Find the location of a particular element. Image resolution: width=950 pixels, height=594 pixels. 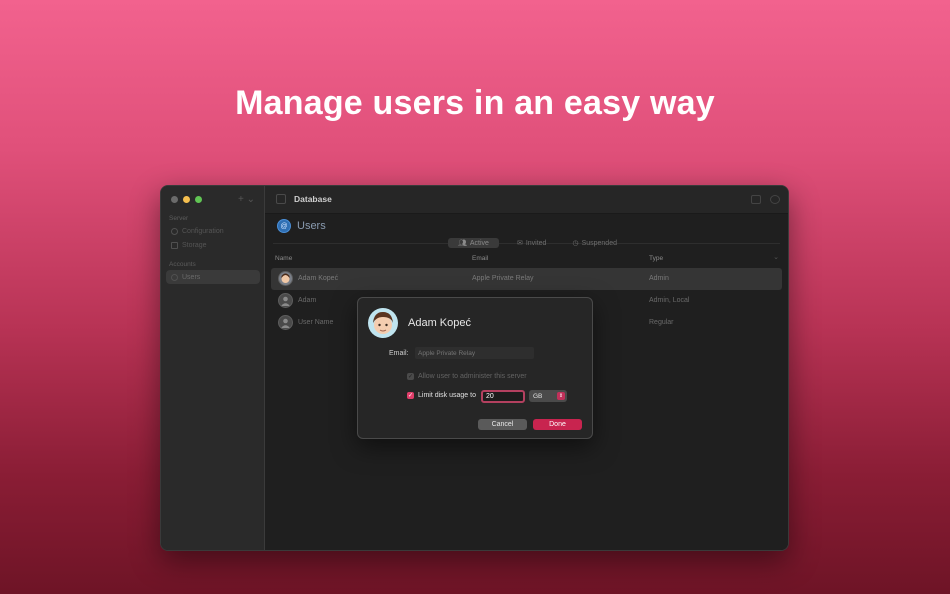

disk-limit-checkbox-row: ✓ Limit disk usage to is located at coordinates (441, 395).